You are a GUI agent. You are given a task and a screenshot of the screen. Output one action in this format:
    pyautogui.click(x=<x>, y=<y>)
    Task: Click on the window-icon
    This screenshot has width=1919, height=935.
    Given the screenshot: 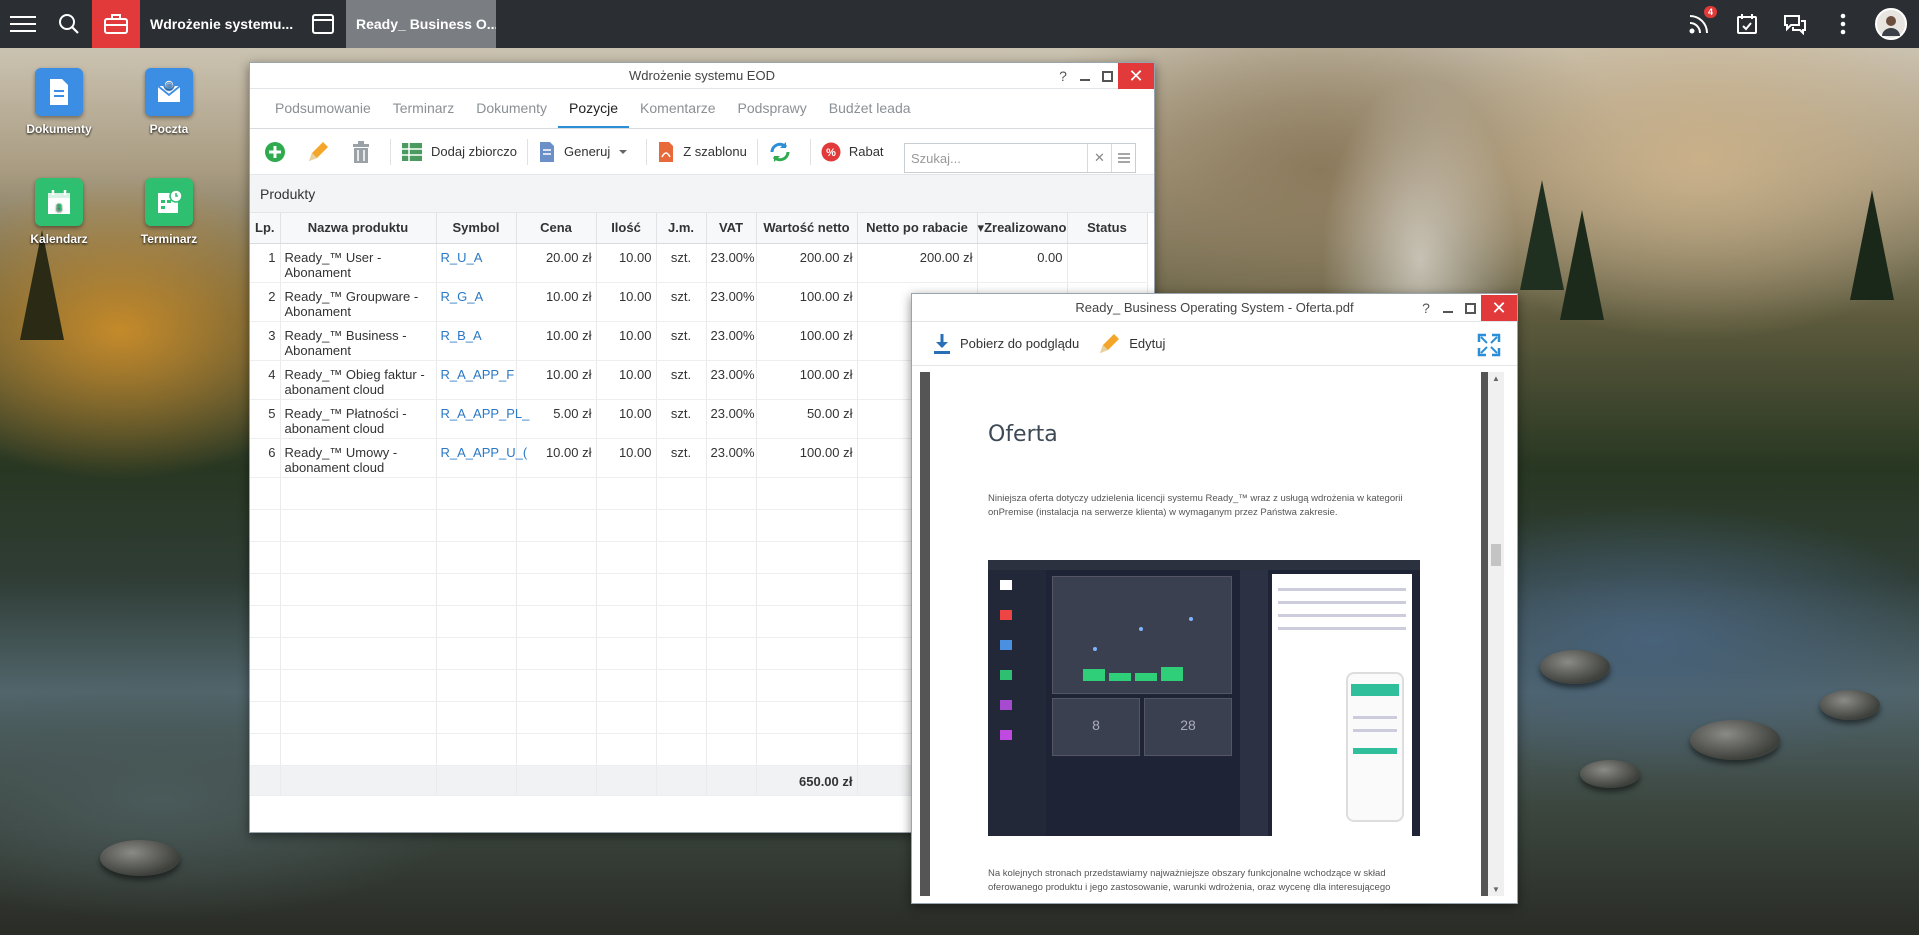 What is the action you would take?
    pyautogui.click(x=323, y=24)
    